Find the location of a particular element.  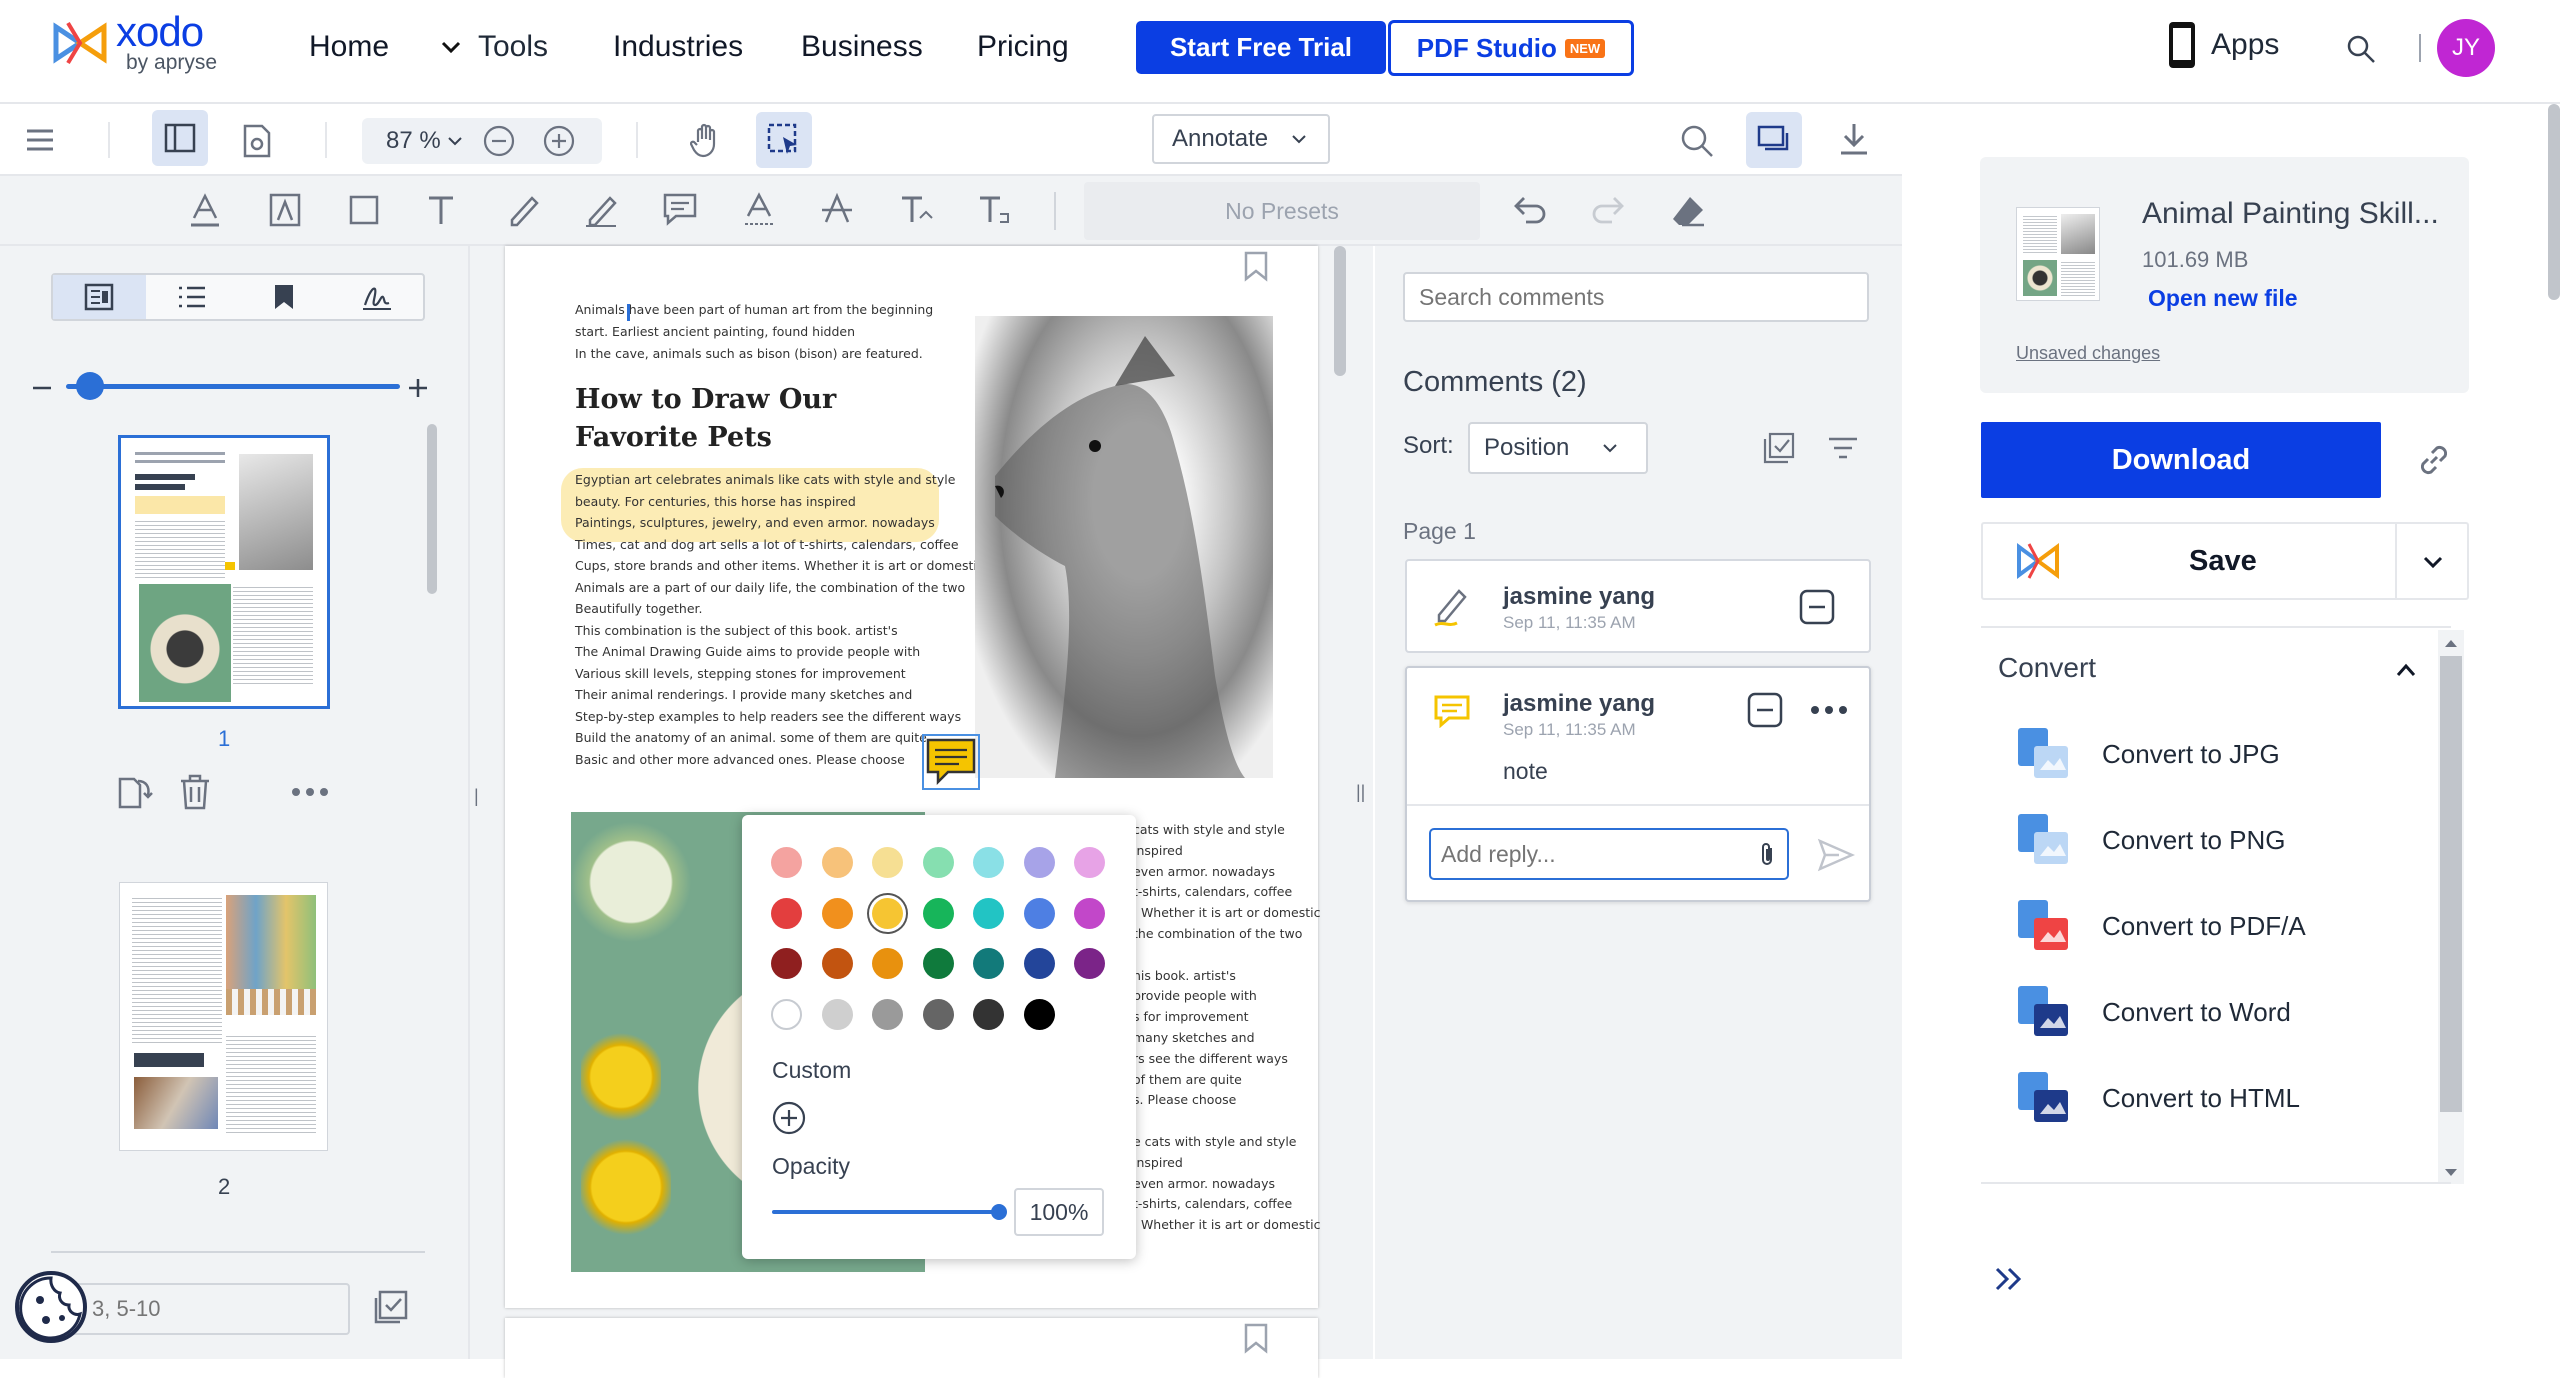

area-highlight-icon is located at coordinates (285, 210).